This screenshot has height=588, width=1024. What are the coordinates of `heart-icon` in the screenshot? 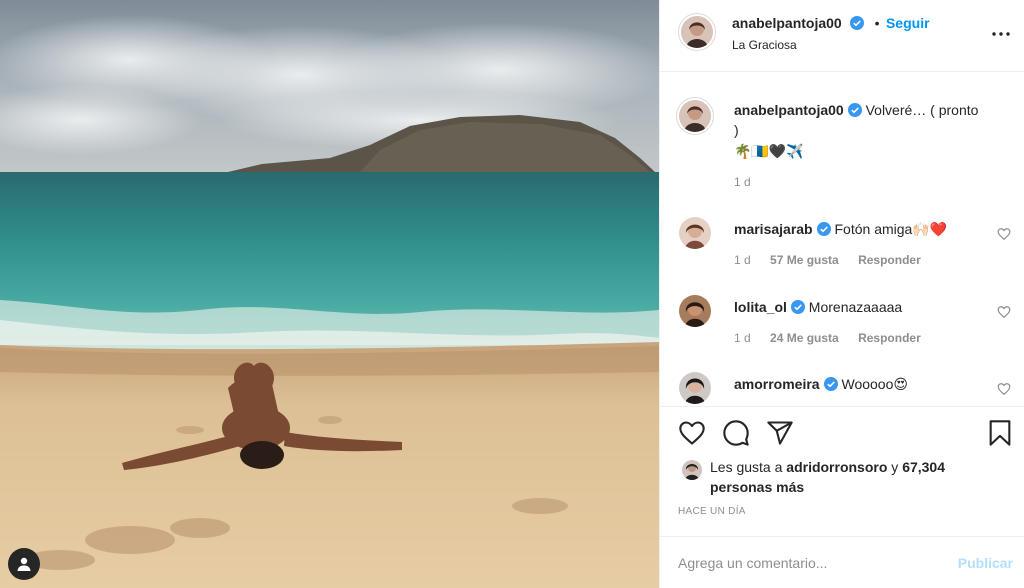 It's located at (692, 433).